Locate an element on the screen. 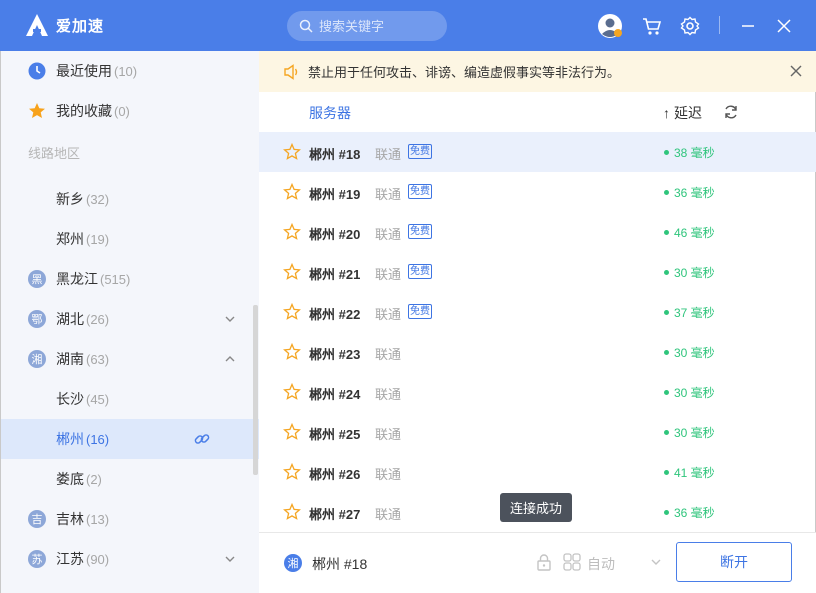 The image size is (816, 593). search-input is located at coordinates (374, 26).